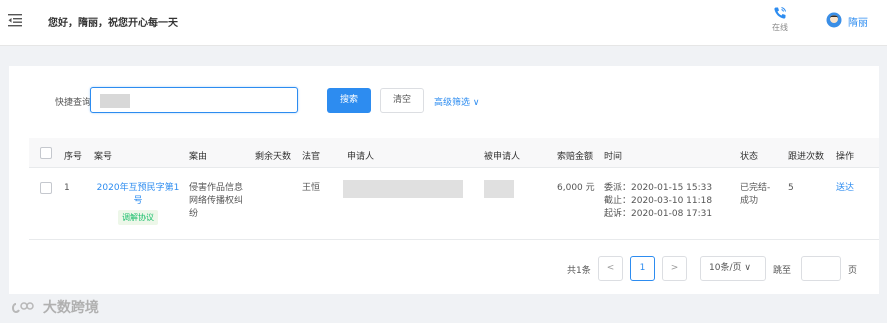 The image size is (887, 323). Describe the element at coordinates (610, 268) in the screenshot. I see `prev-page-button: <` at that location.